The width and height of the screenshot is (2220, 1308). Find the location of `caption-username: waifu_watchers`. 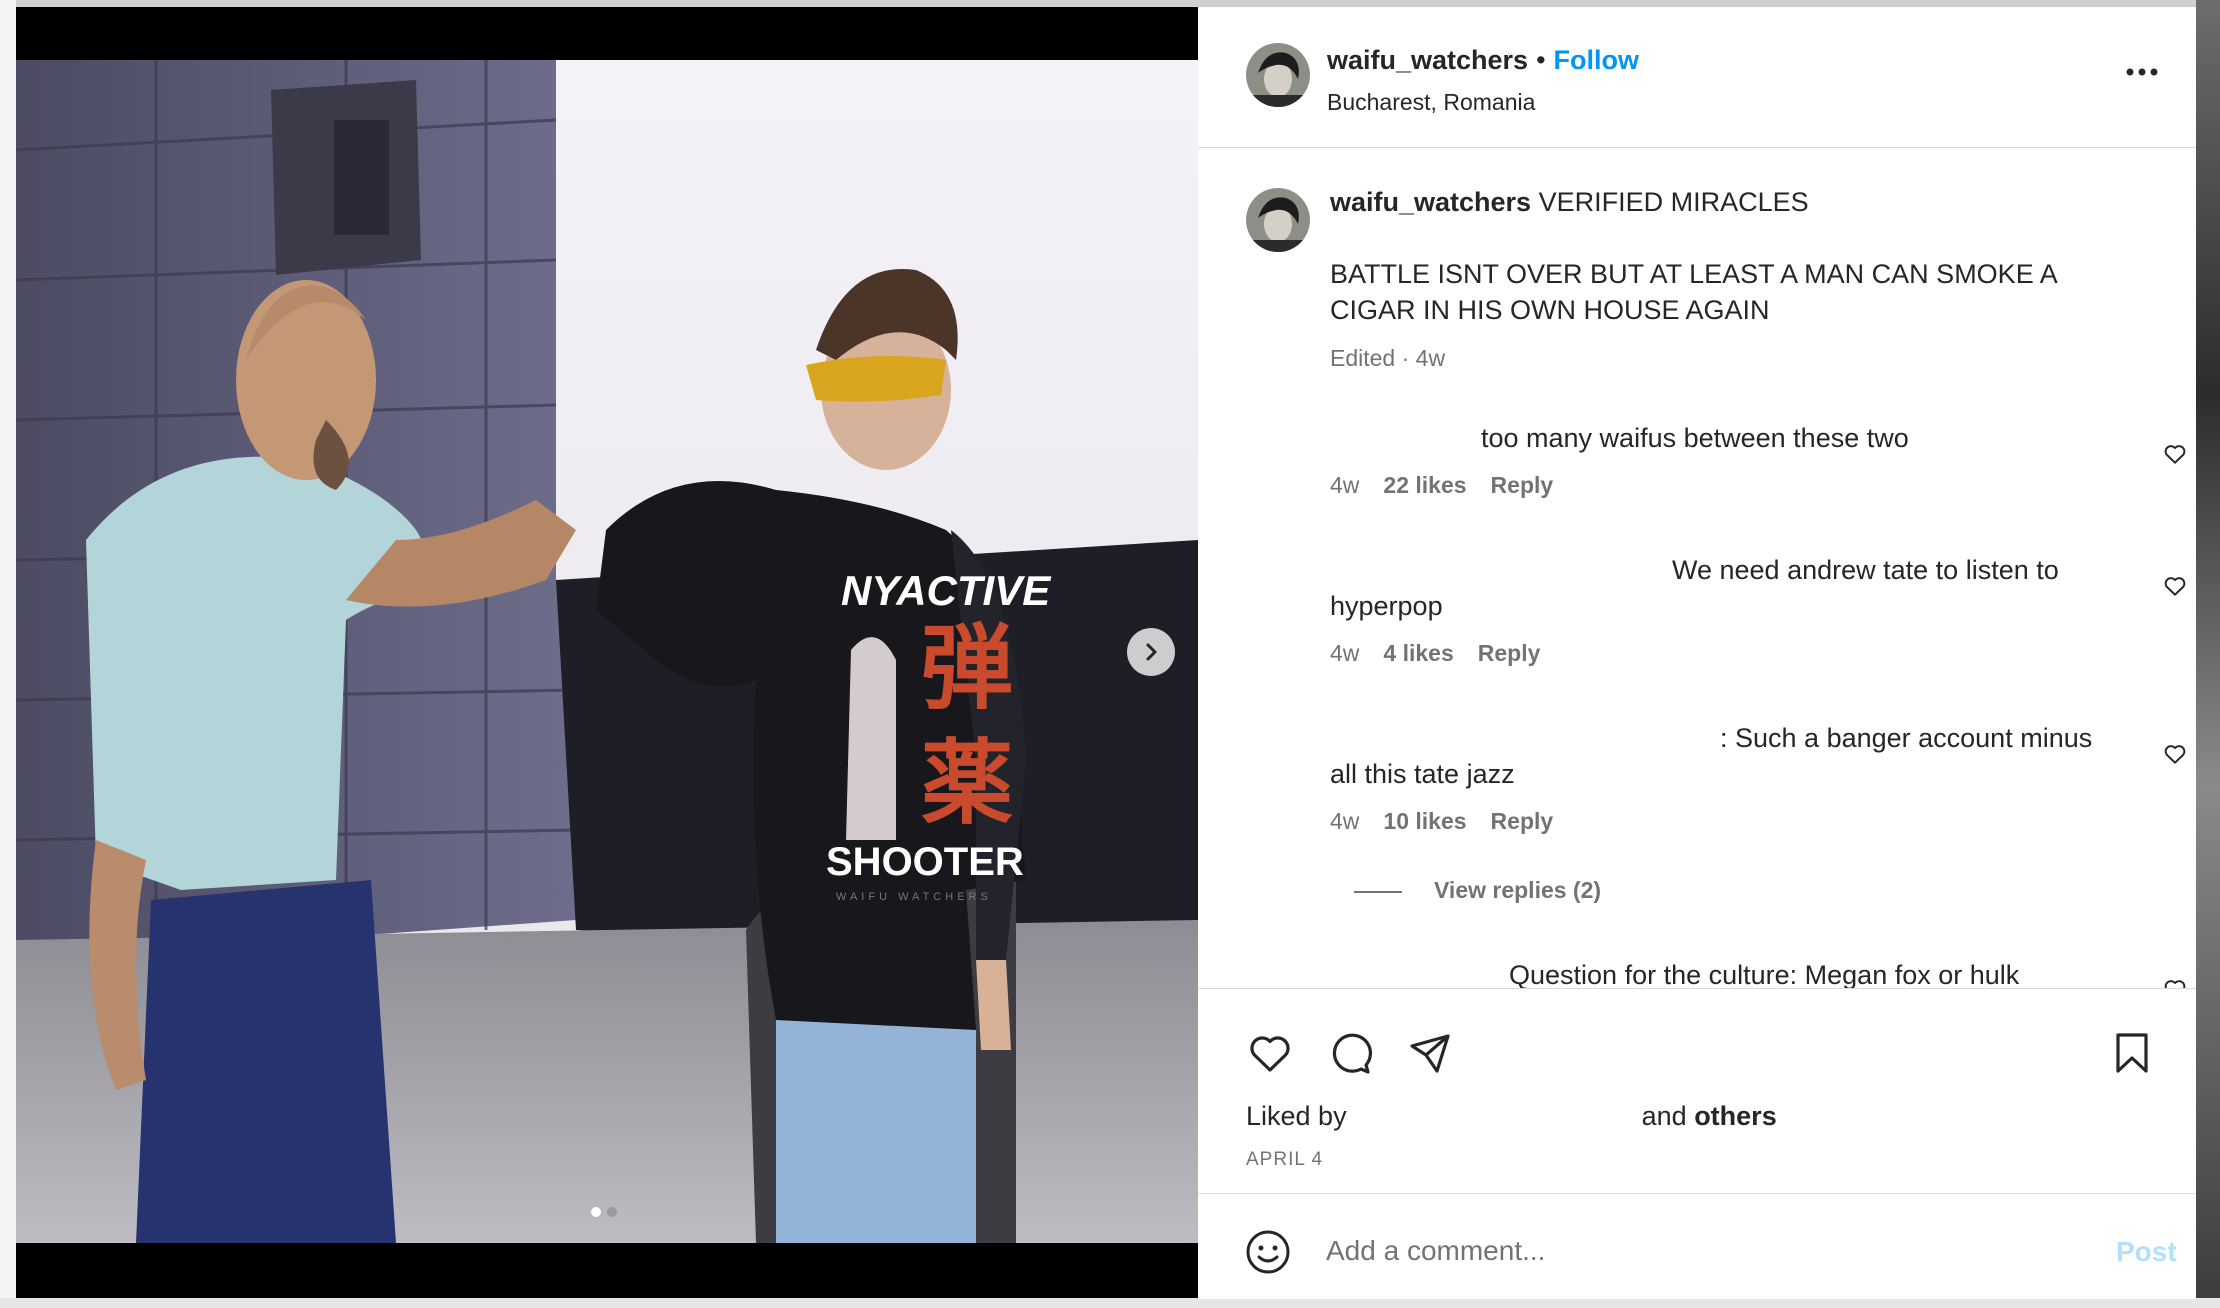

caption-username: waifu_watchers is located at coordinates (1430, 202).